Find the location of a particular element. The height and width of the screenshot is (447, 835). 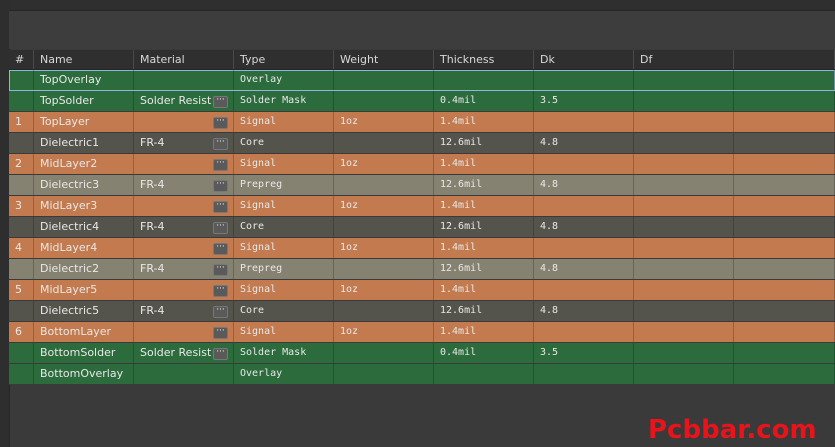

layer-name-cell: MidLayer5 is located at coordinates (84, 290).